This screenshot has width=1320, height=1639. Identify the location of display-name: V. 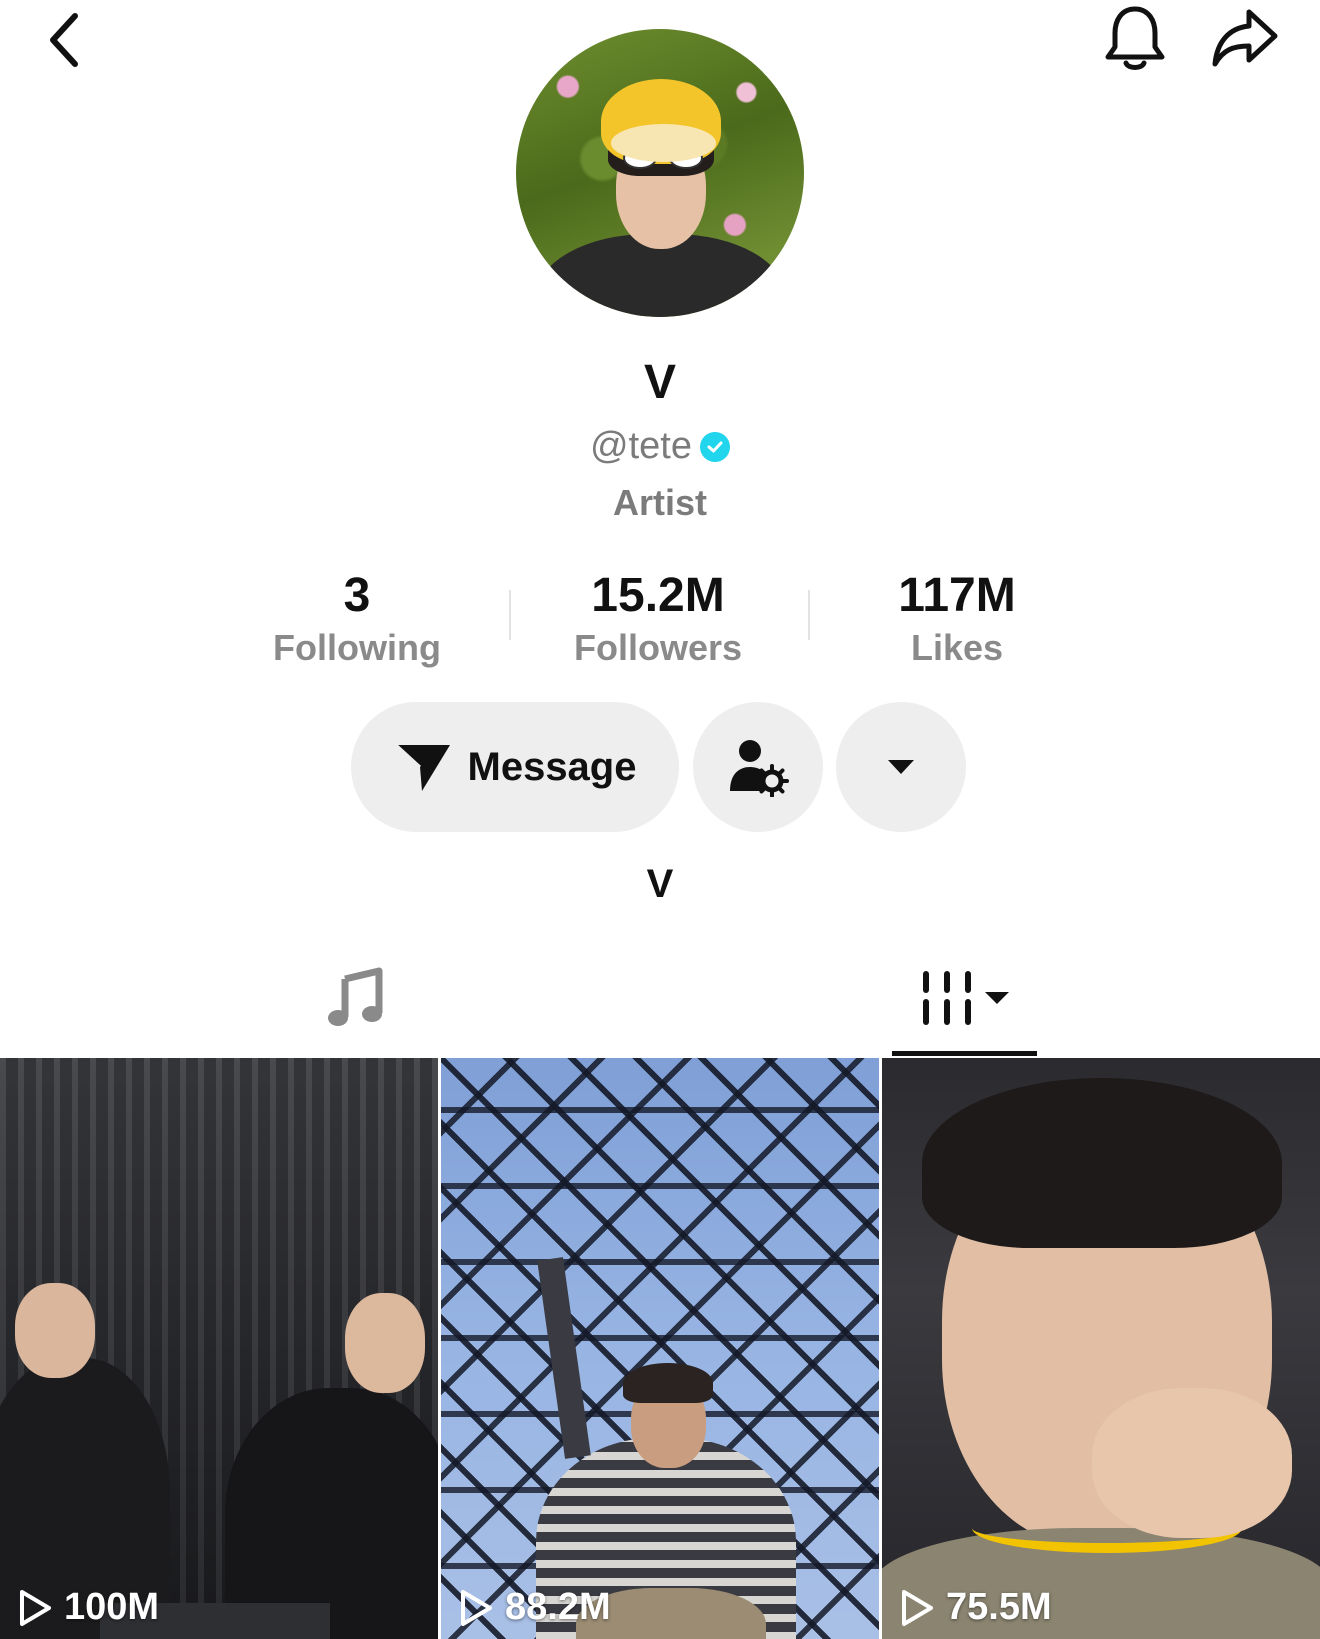
(659, 382).